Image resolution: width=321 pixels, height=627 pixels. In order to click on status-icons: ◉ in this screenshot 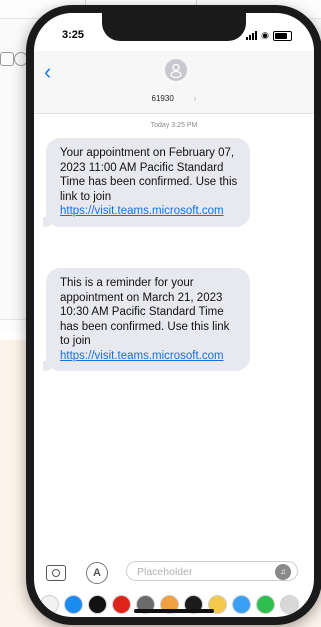, I will do `click(269, 35)`.